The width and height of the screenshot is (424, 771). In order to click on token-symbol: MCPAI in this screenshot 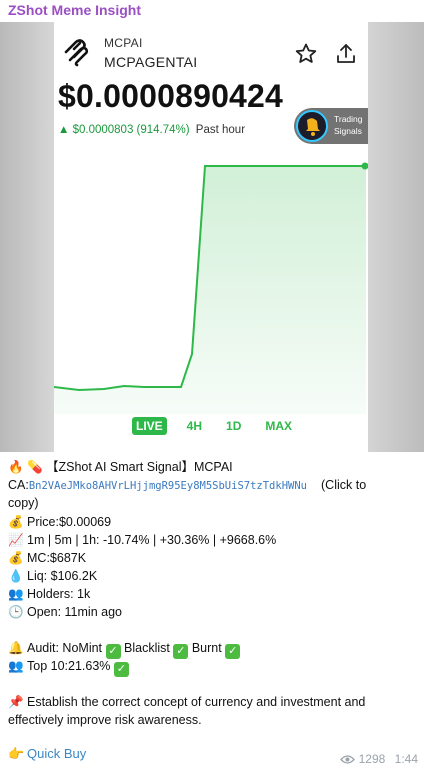, I will do `click(123, 43)`.